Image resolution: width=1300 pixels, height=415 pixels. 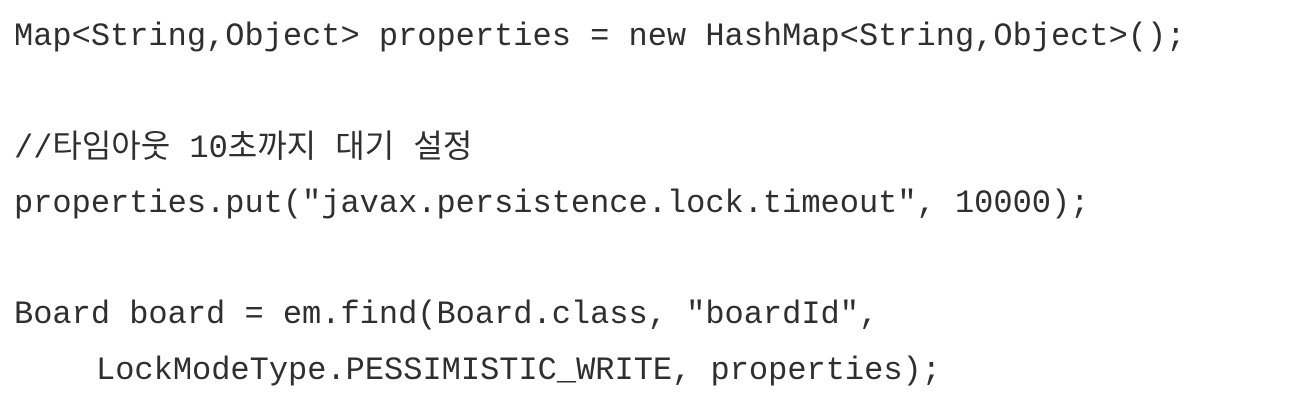 What do you see at coordinates (243, 148) in the screenshot?
I see `code-line-timeout-comment: //타임아웃 10초까지 대기 설정` at bounding box center [243, 148].